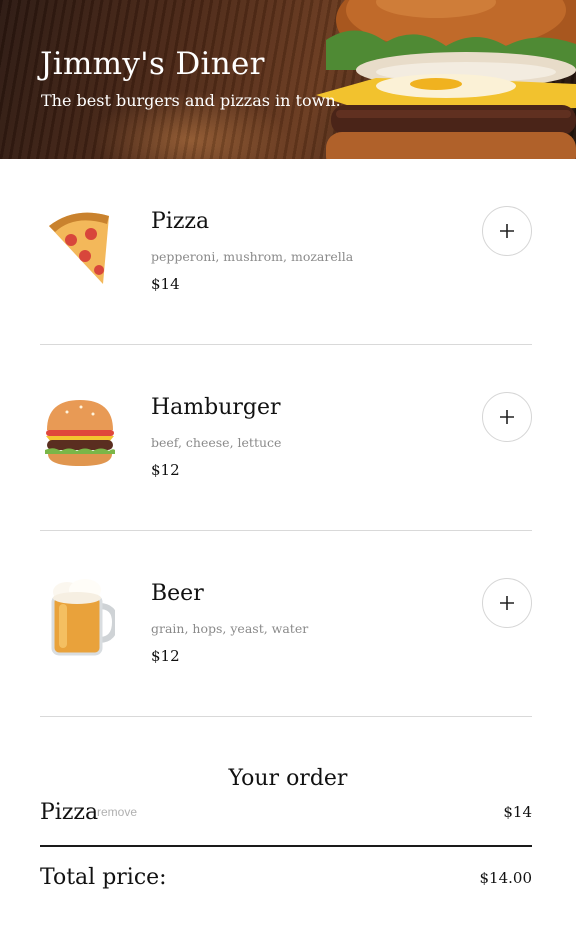 Image resolution: width=576 pixels, height=935 pixels. Describe the element at coordinates (180, 221) in the screenshot. I see `menu-item-name: Pizza` at that location.